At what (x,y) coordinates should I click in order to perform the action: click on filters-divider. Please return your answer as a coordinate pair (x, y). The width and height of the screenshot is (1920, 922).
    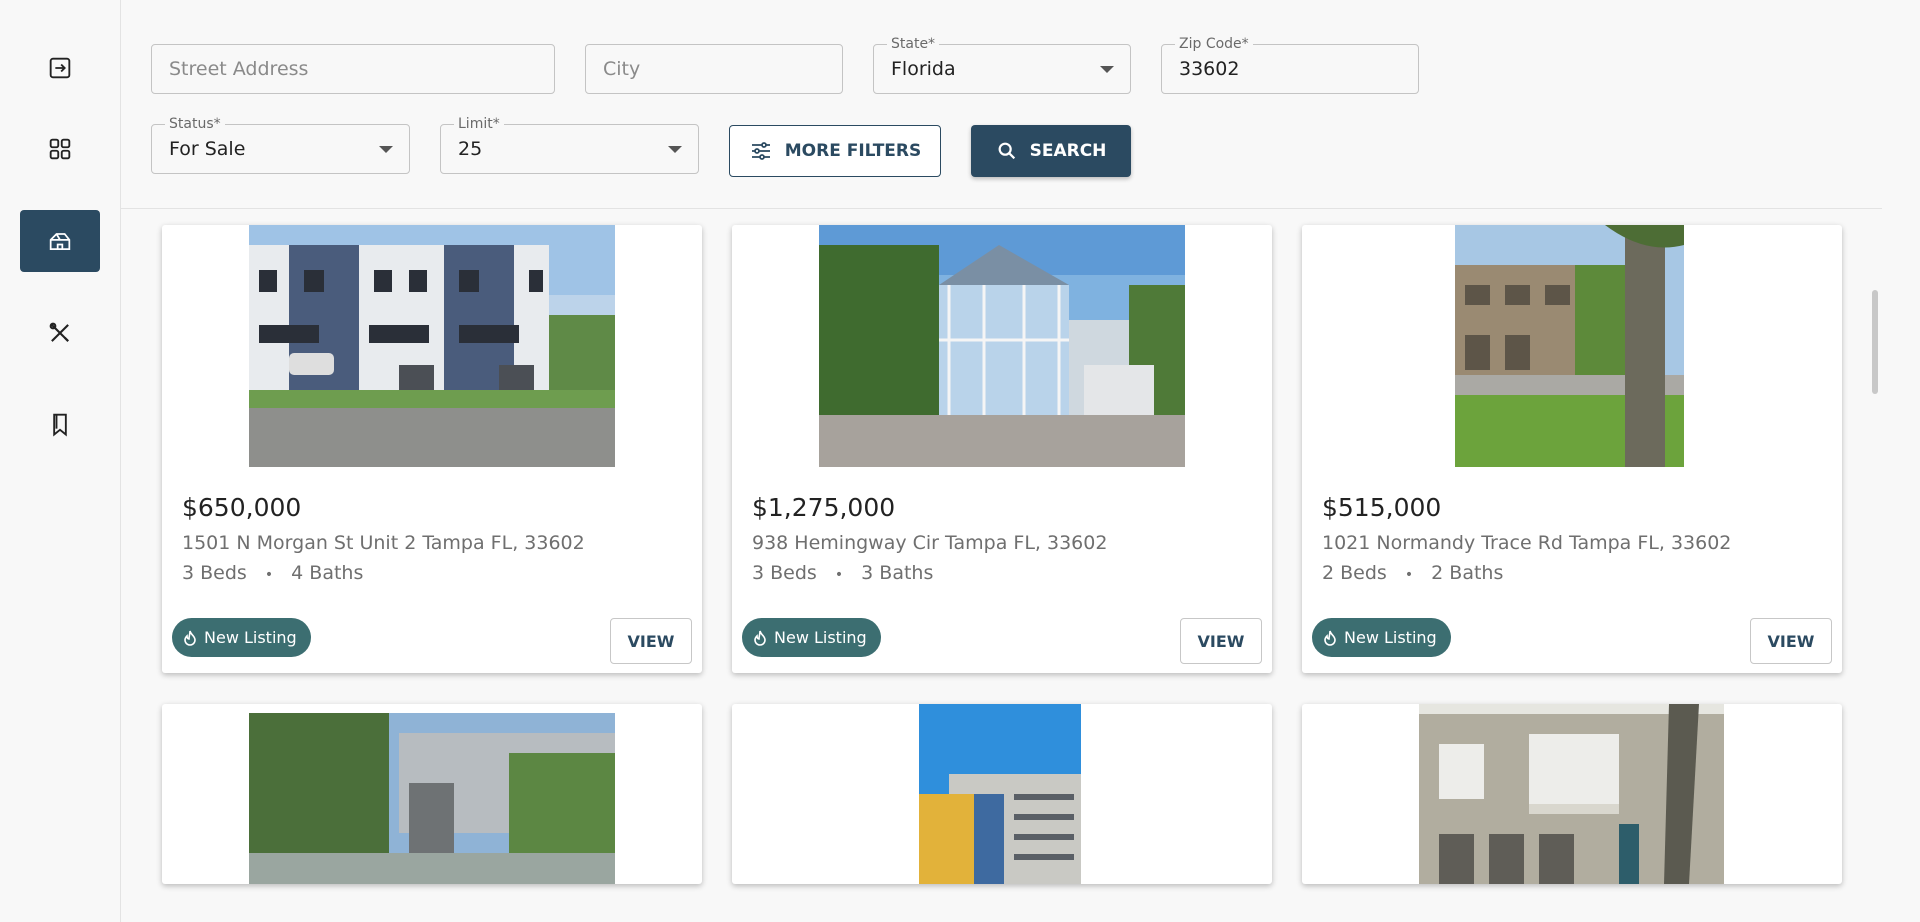
    Looking at the image, I should click on (1001, 208).